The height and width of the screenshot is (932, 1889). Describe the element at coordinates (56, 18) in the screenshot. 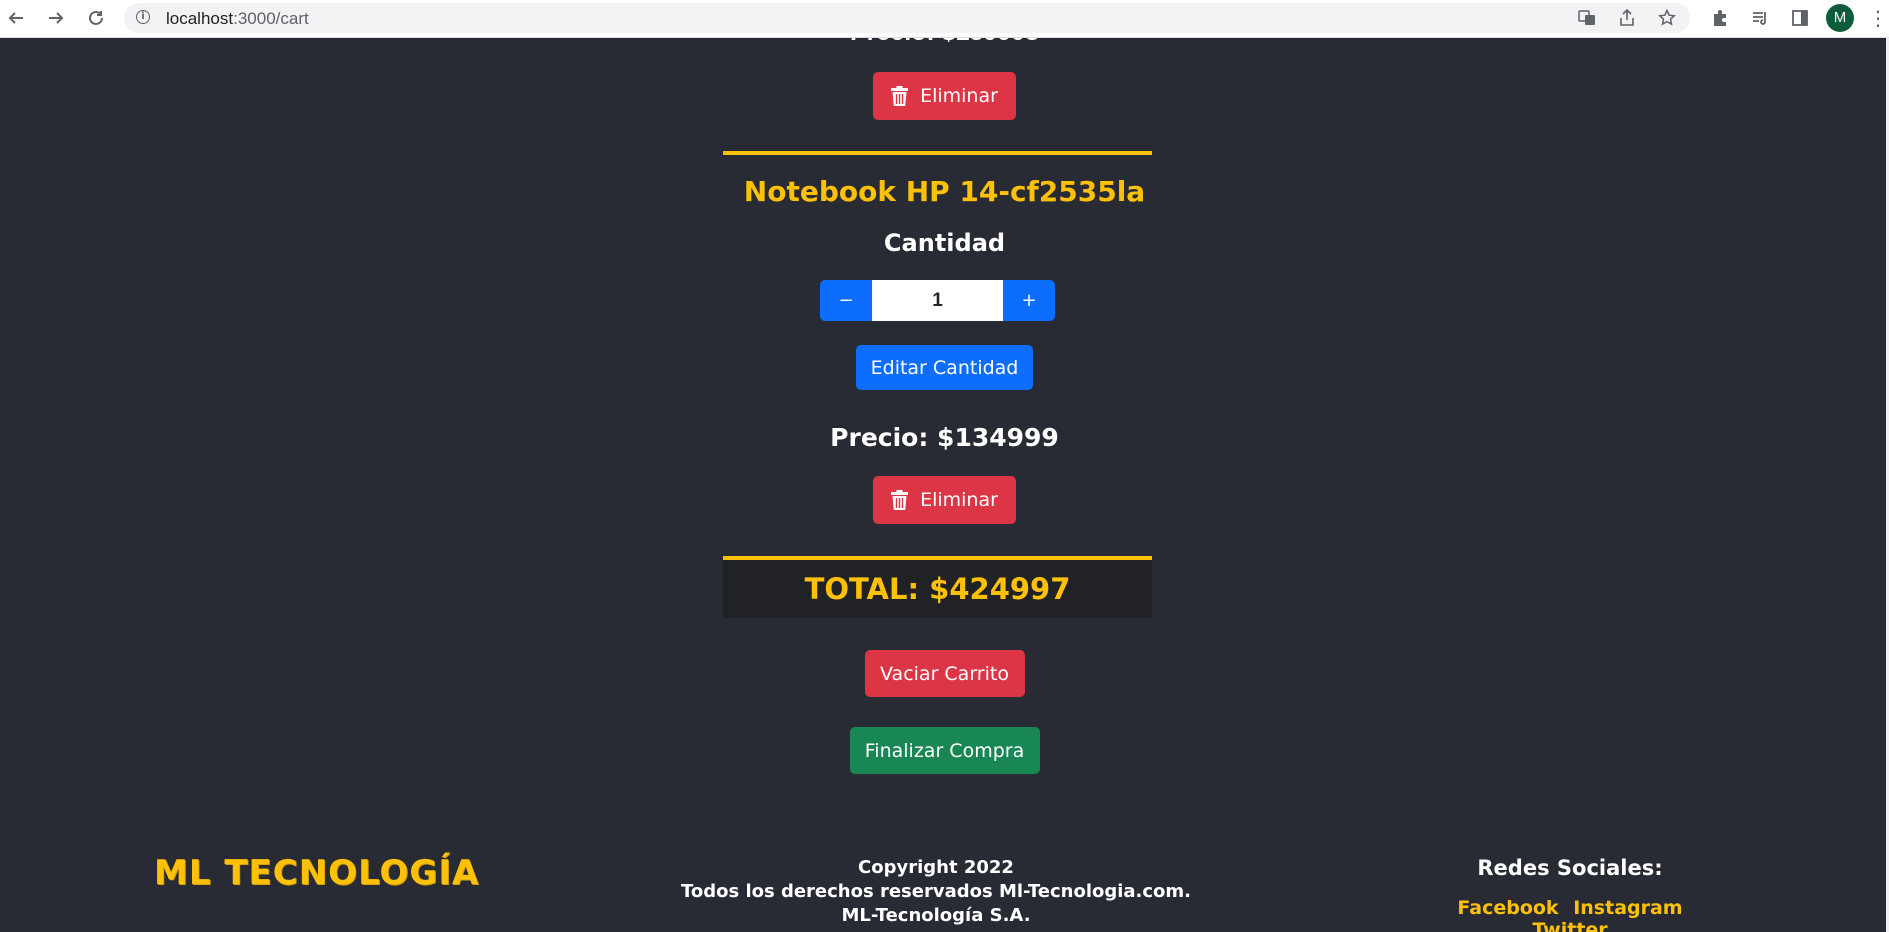

I see `forward-arrow-icon` at that location.